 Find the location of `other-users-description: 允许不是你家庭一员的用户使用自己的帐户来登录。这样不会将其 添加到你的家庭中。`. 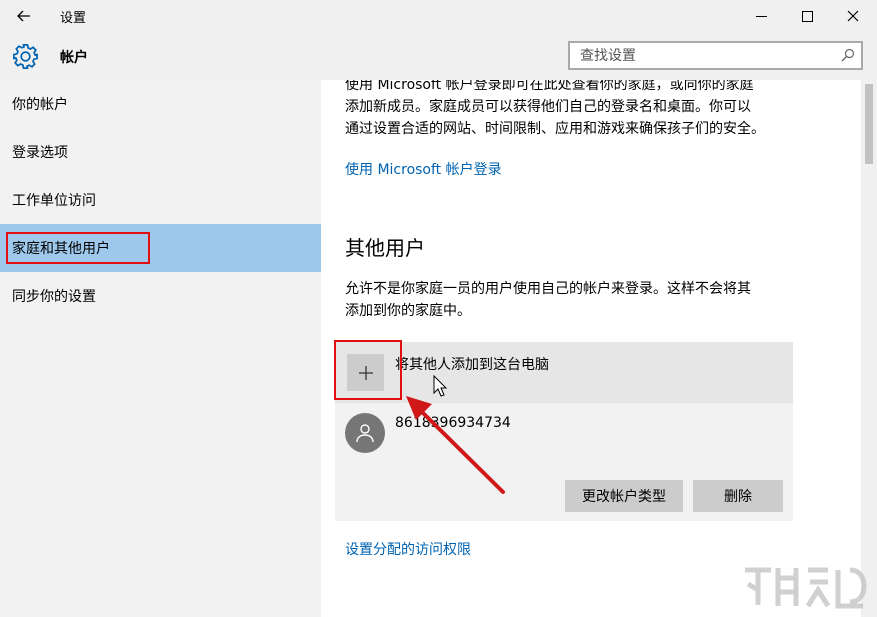

other-users-description: 允许不是你家庭一员的用户使用自己的帐户来登录。这样不会将其 添加到你的家庭中。 is located at coordinates (567, 300).